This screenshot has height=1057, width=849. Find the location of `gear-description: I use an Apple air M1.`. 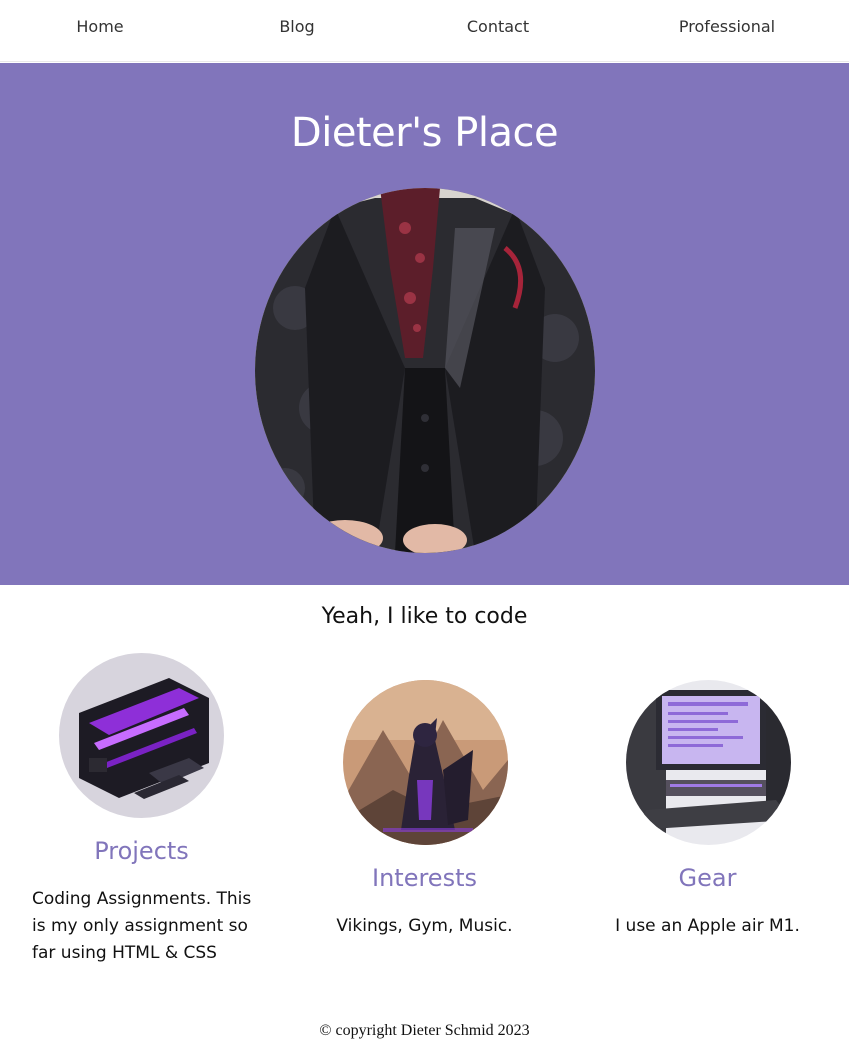

gear-description: I use an Apple air M1. is located at coordinates (707, 926).